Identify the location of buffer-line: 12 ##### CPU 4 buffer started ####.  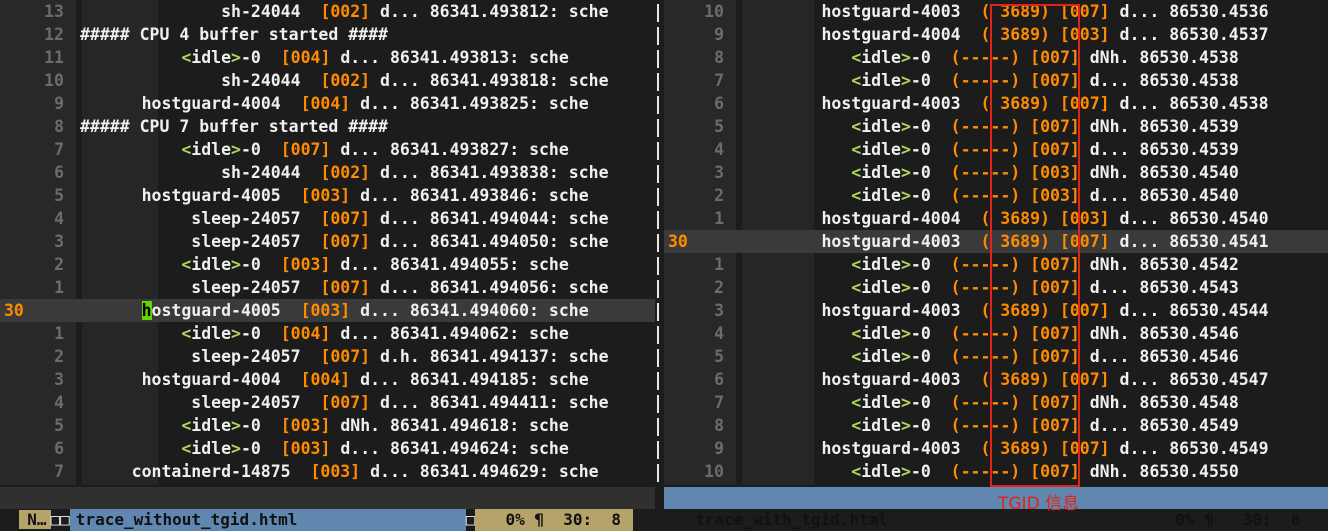
(327, 34).